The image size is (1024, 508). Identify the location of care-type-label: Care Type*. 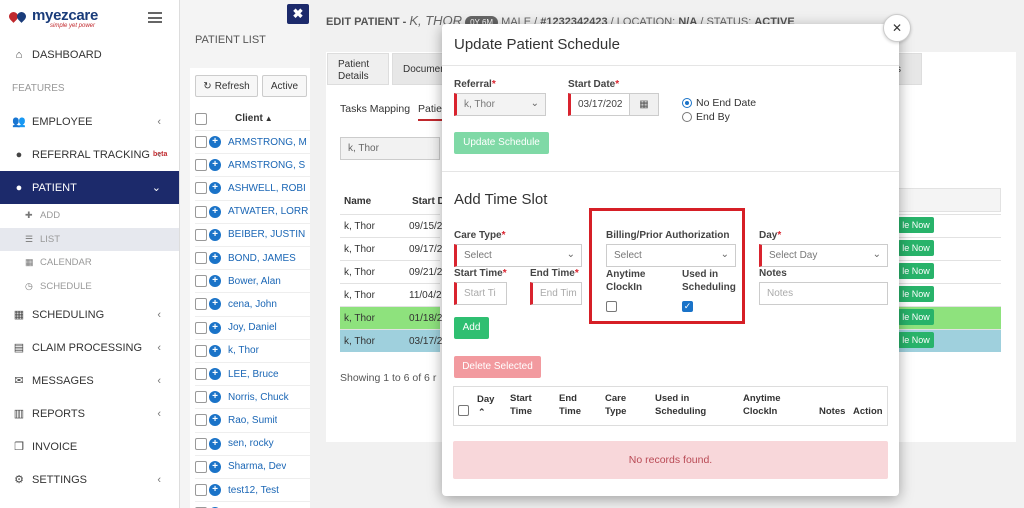
(480, 235).